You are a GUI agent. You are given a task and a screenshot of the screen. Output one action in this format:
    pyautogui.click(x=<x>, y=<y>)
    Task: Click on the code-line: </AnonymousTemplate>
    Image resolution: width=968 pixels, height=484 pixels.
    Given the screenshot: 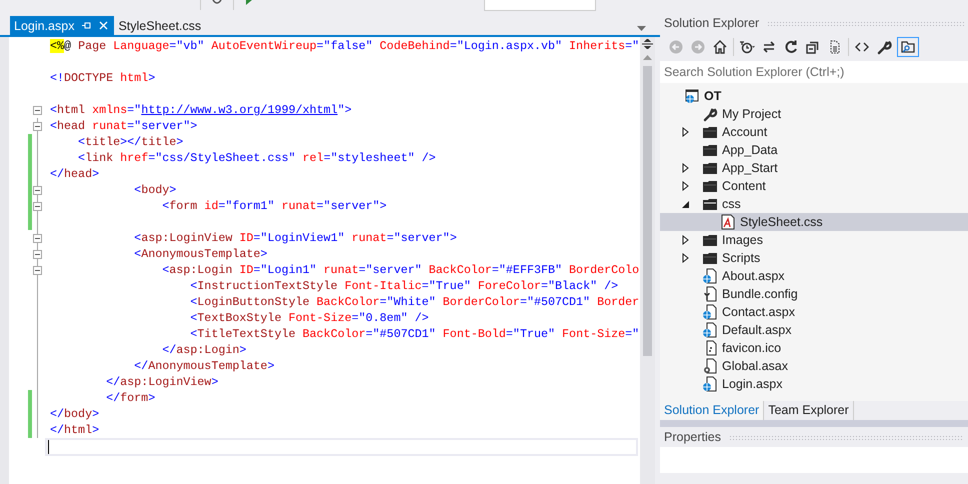 What is the action you would take?
    pyautogui.click(x=203, y=366)
    